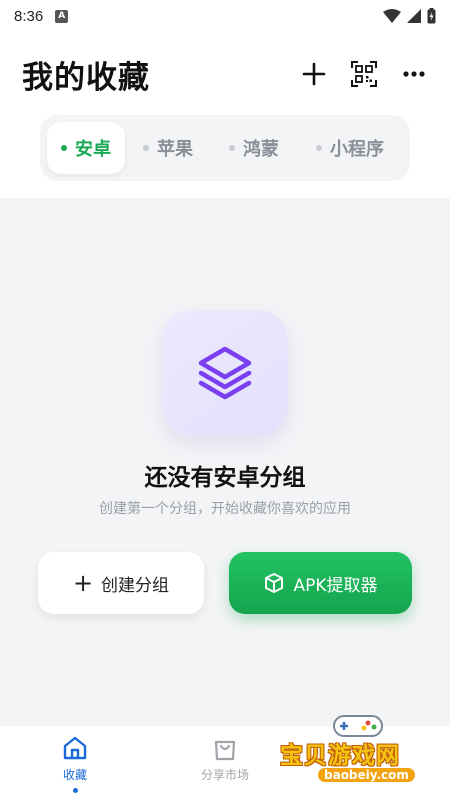 The image size is (450, 800). I want to click on create-group-label: 创建分组, so click(135, 585).